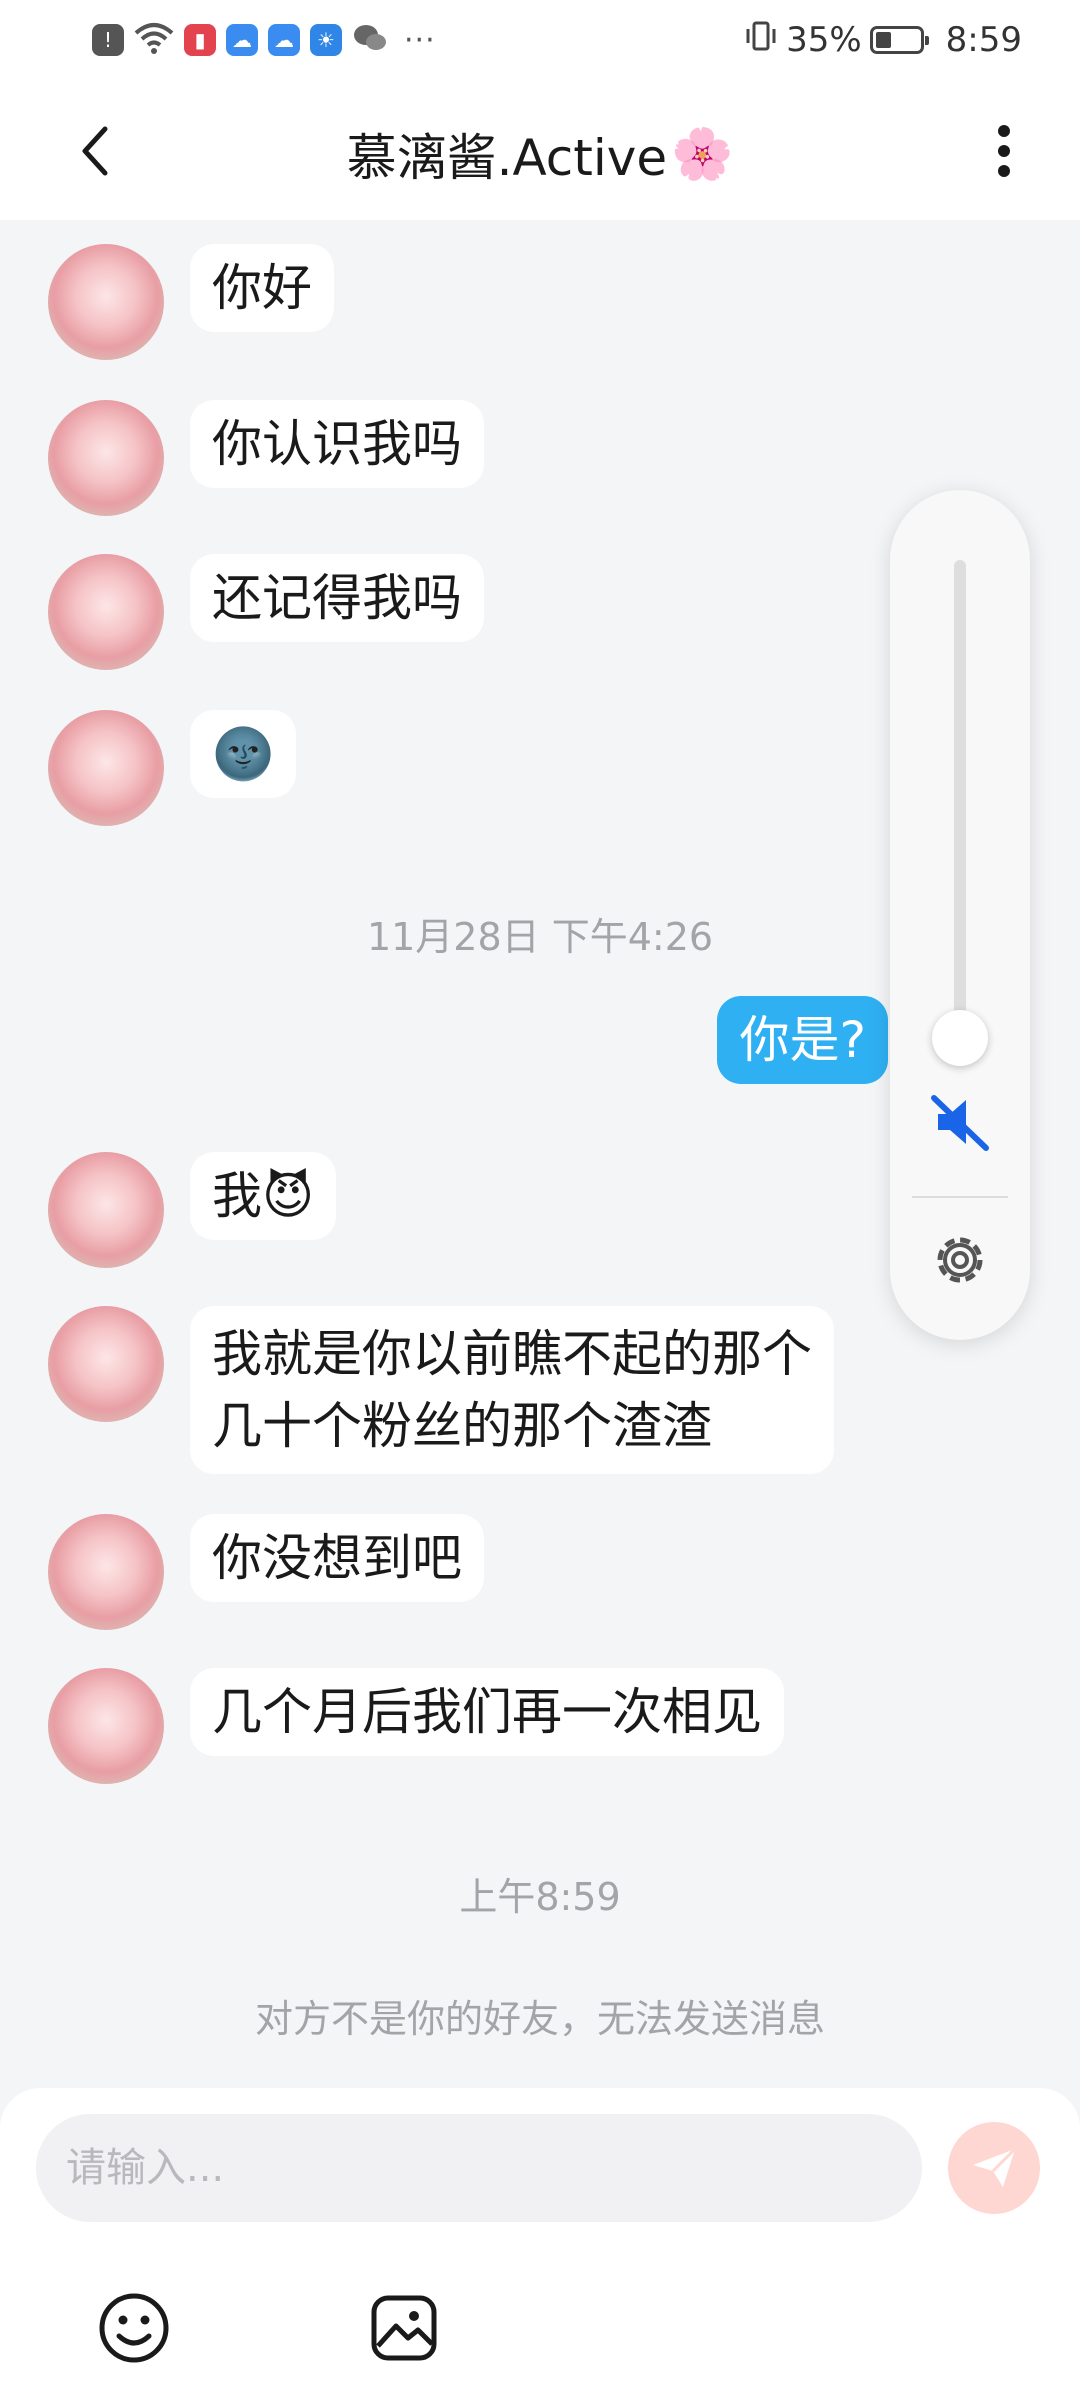 The image size is (1080, 2400). What do you see at coordinates (761, 40) in the screenshot?
I see `vibrate-icon` at bounding box center [761, 40].